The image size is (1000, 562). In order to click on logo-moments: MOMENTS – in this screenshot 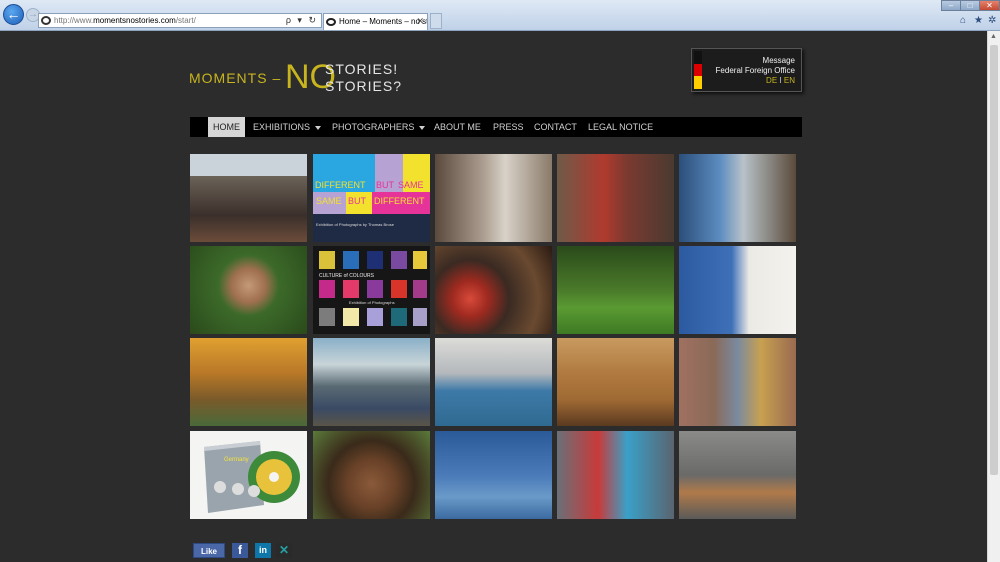, I will do `click(235, 78)`.